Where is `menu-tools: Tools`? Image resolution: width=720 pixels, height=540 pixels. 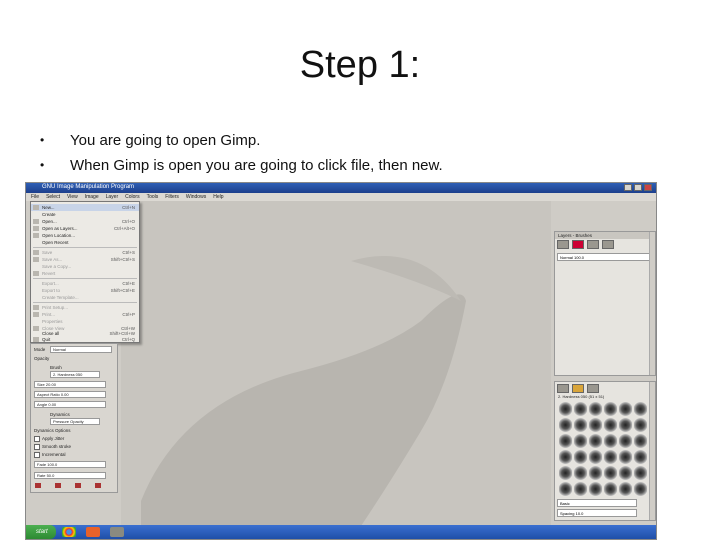
menu-tools: Tools is located at coordinates (153, 197).